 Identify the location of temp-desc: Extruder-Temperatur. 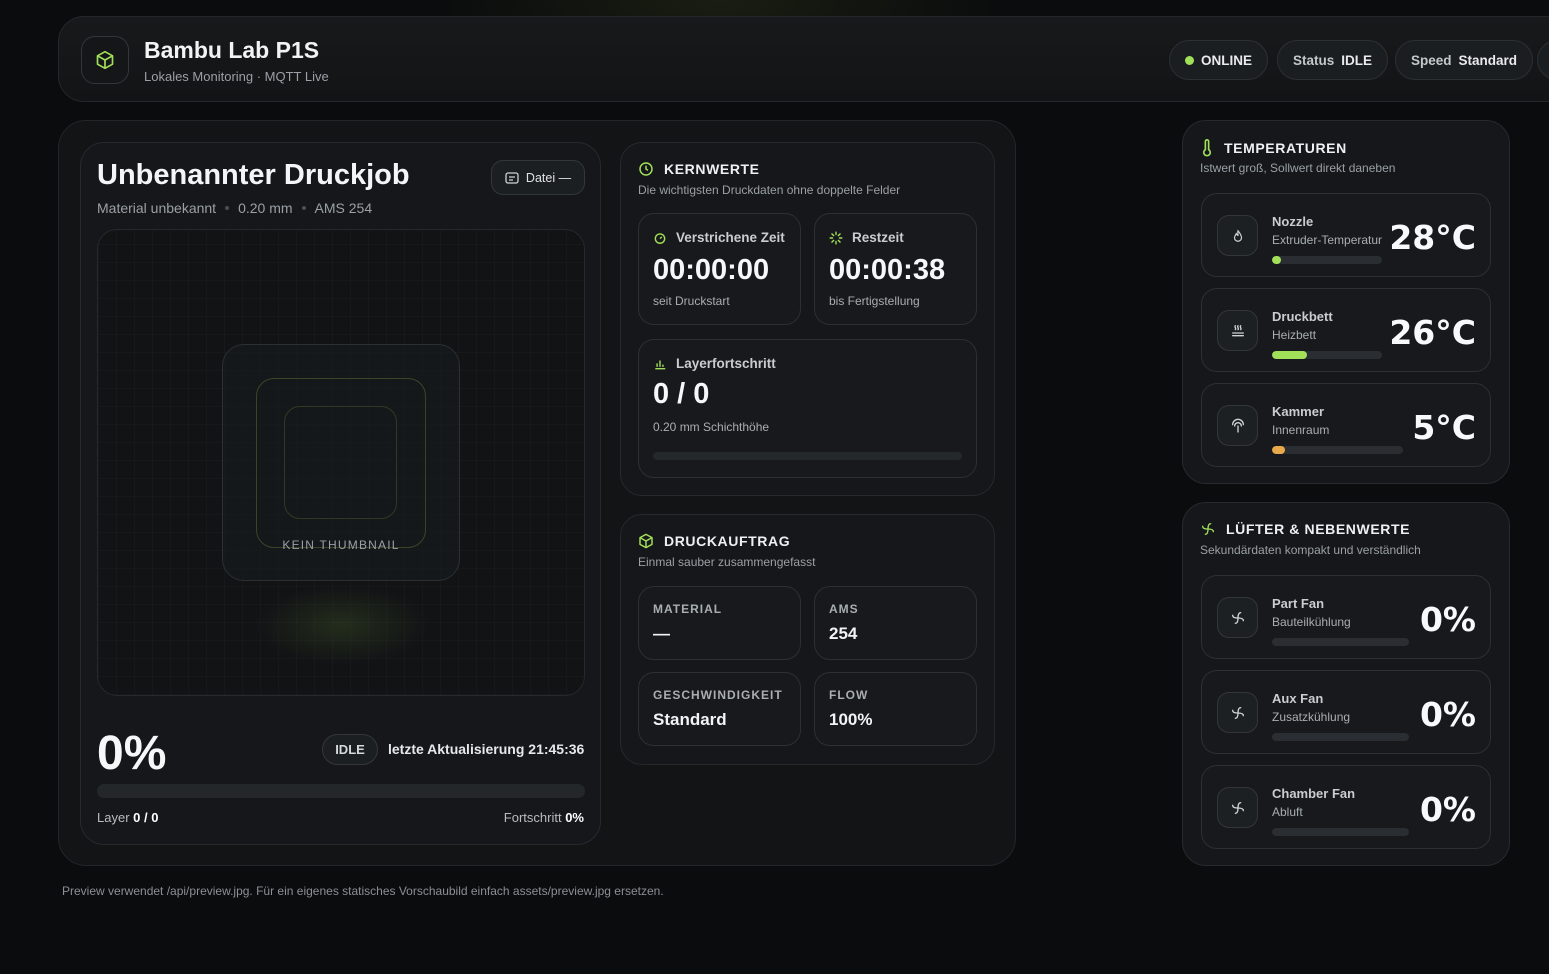
(1327, 240).